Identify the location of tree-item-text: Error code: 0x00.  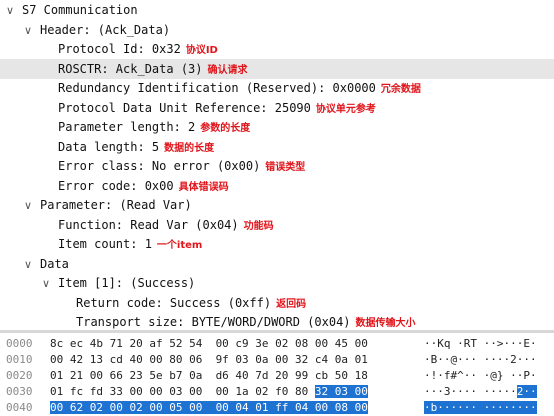
(116, 185).